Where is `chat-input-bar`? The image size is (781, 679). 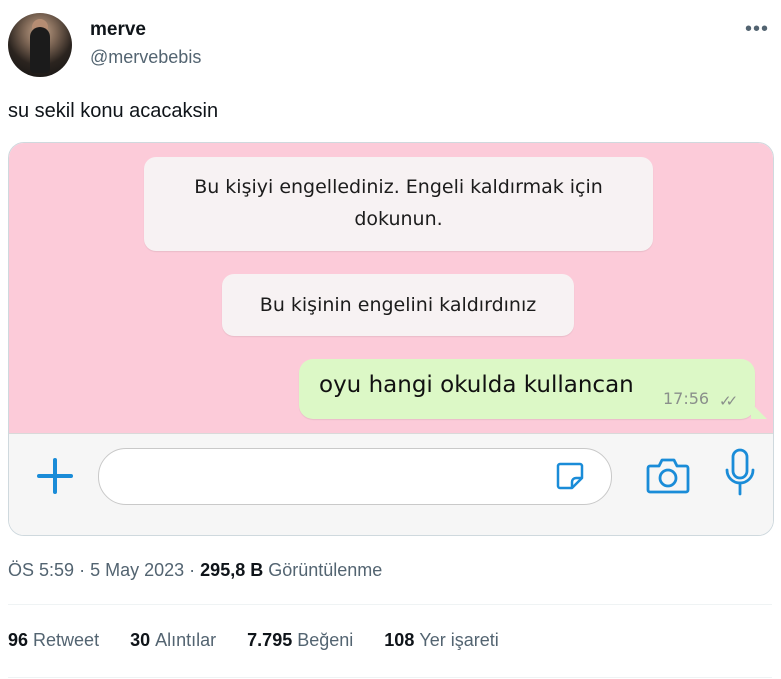
chat-input-bar is located at coordinates (391, 484).